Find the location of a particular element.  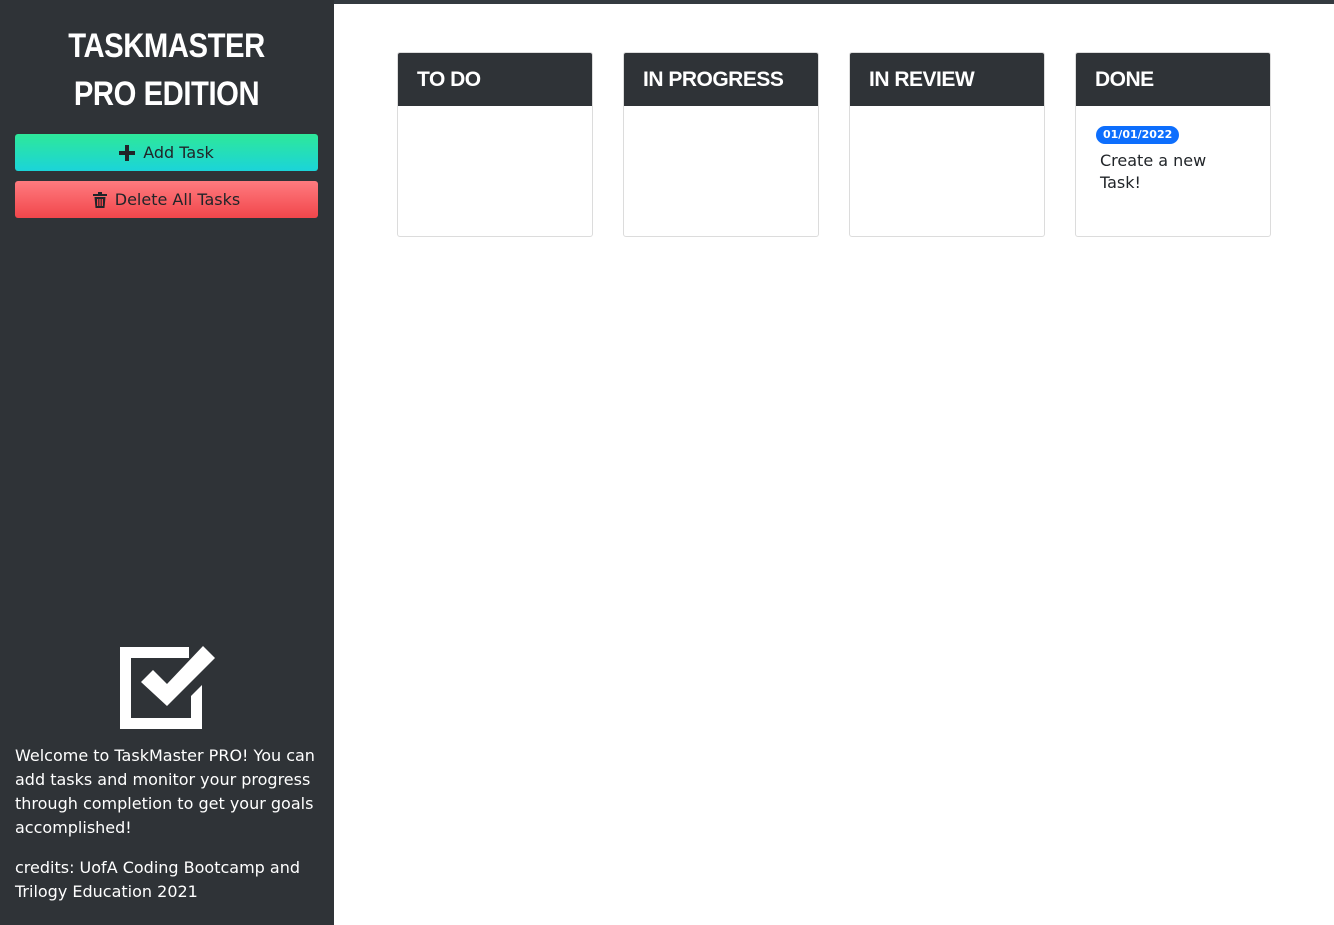

plus-icon is located at coordinates (127, 152).